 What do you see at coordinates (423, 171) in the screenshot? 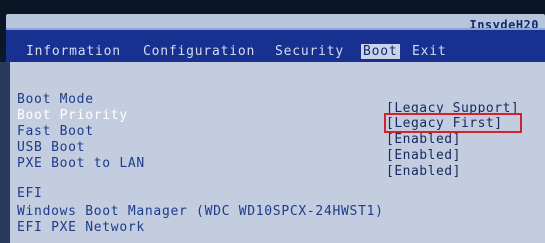
I see `setting-pxe-boot-value: [Enabled]` at bounding box center [423, 171].